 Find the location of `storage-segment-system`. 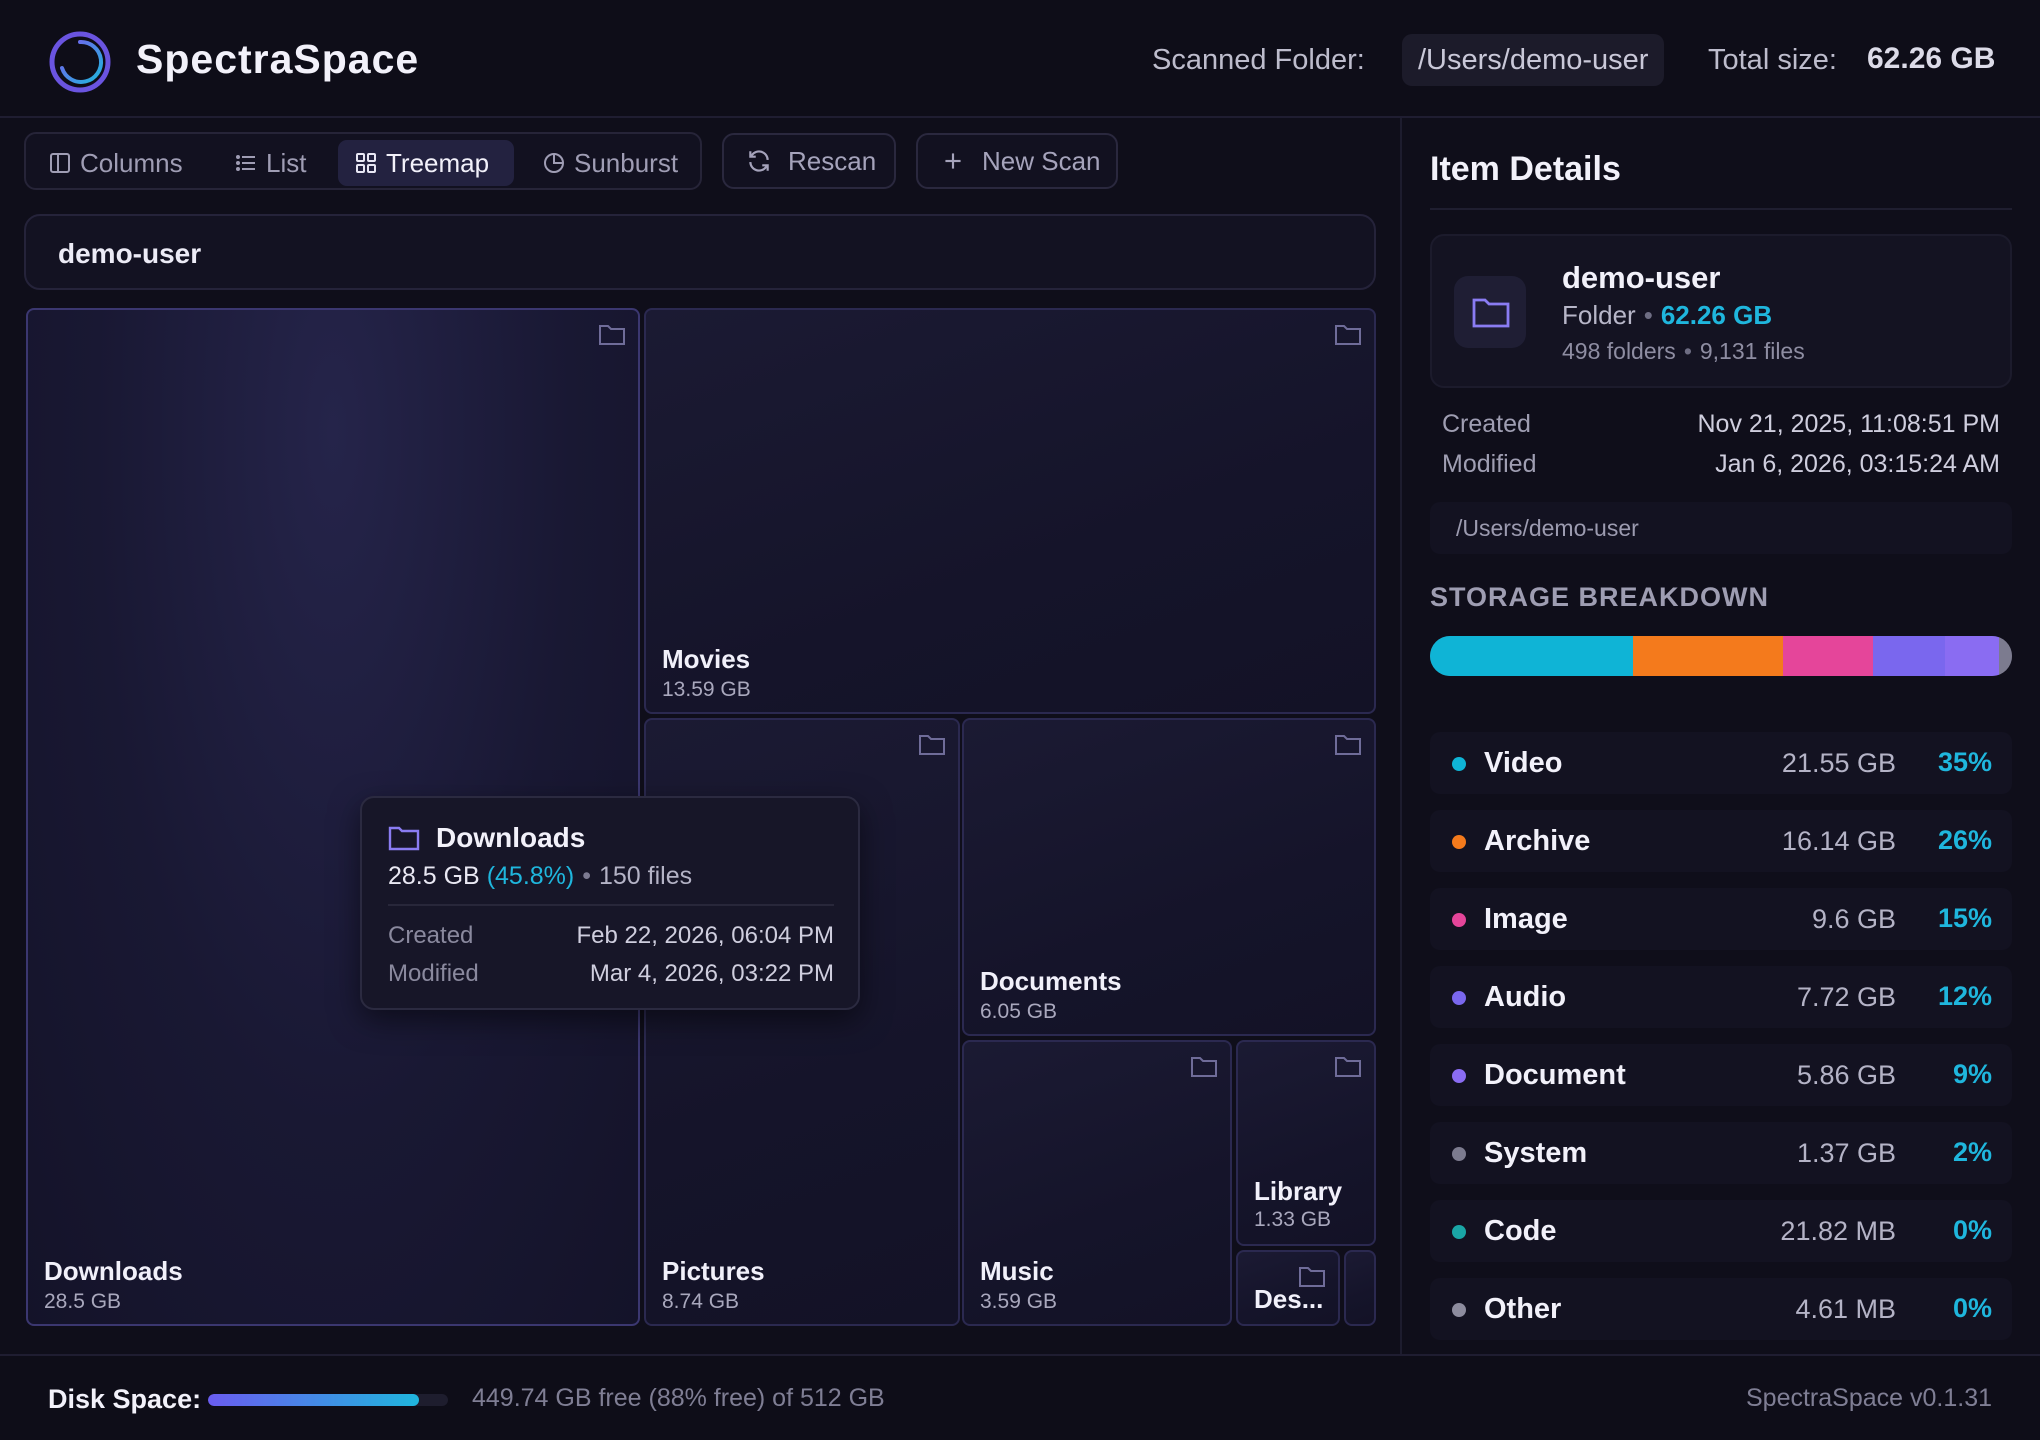

storage-segment-system is located at coordinates (2005, 656).